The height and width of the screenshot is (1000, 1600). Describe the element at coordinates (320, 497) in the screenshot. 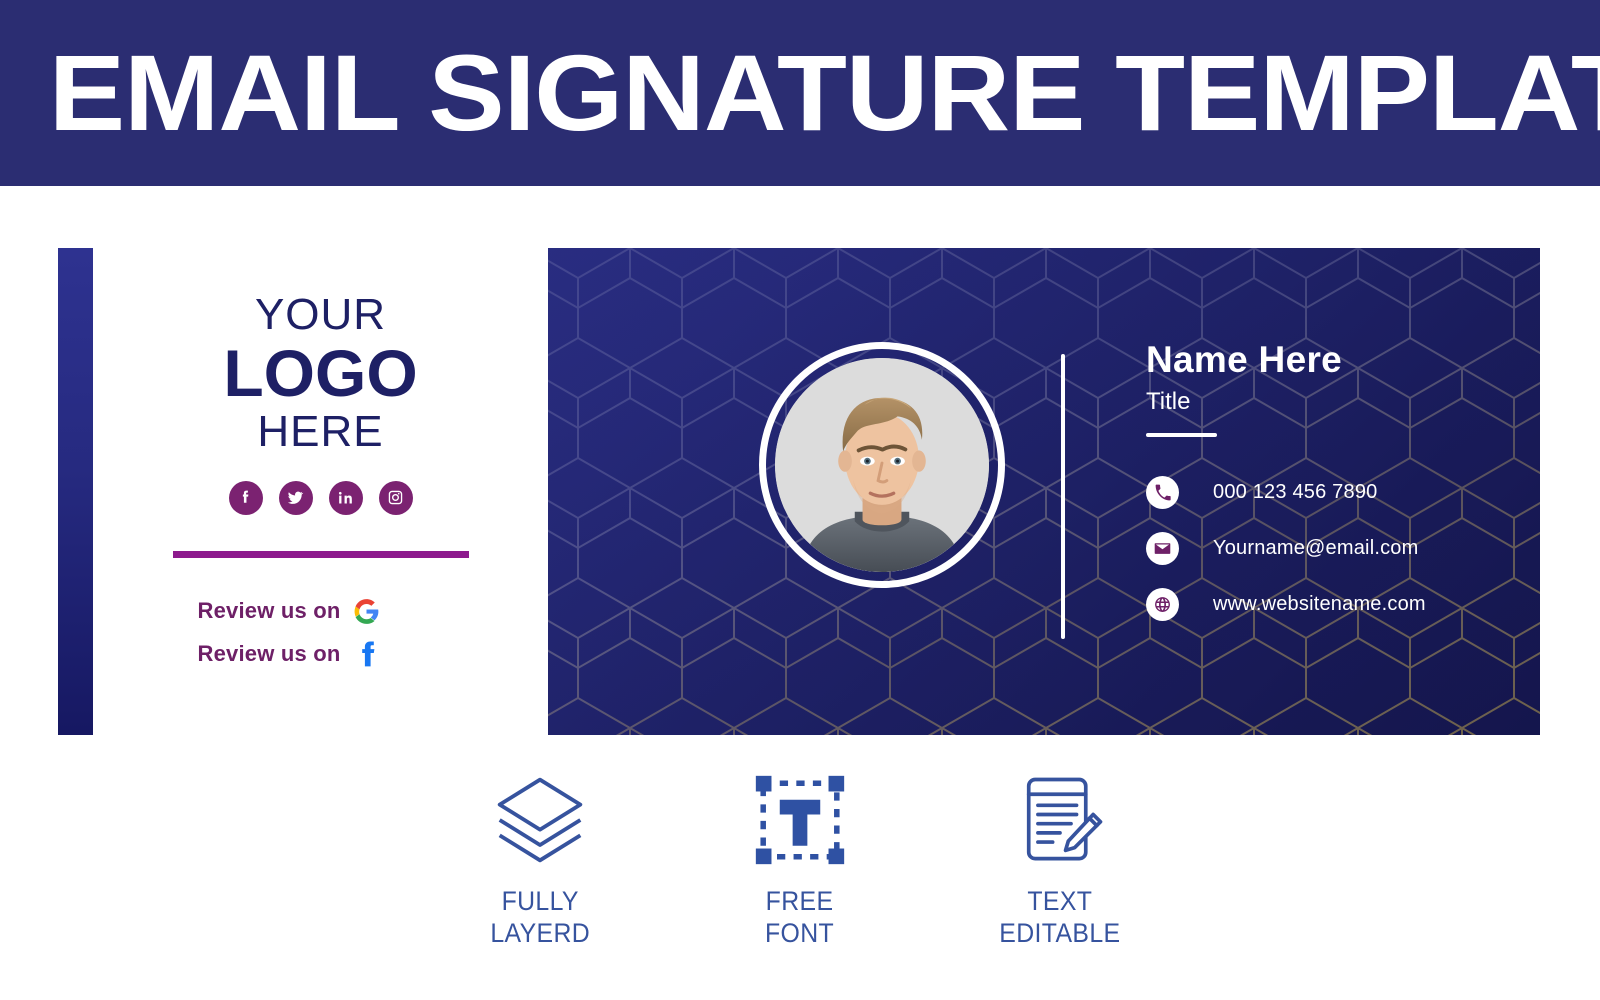

I see `social-links` at that location.